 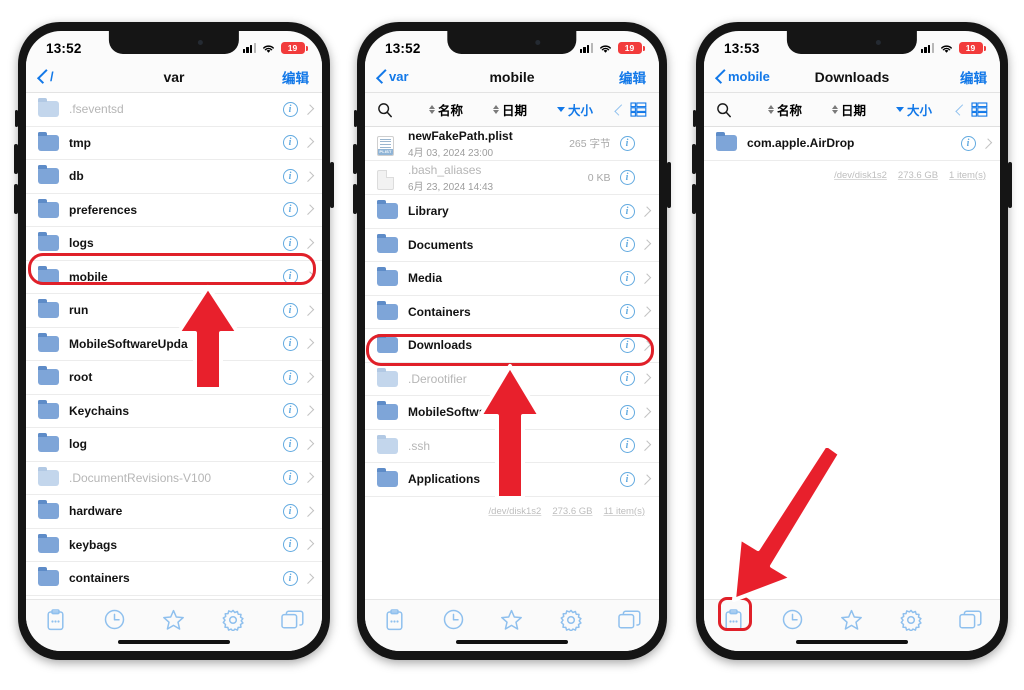 What do you see at coordinates (742, 76) in the screenshot?
I see `back-button: mobile` at bounding box center [742, 76].